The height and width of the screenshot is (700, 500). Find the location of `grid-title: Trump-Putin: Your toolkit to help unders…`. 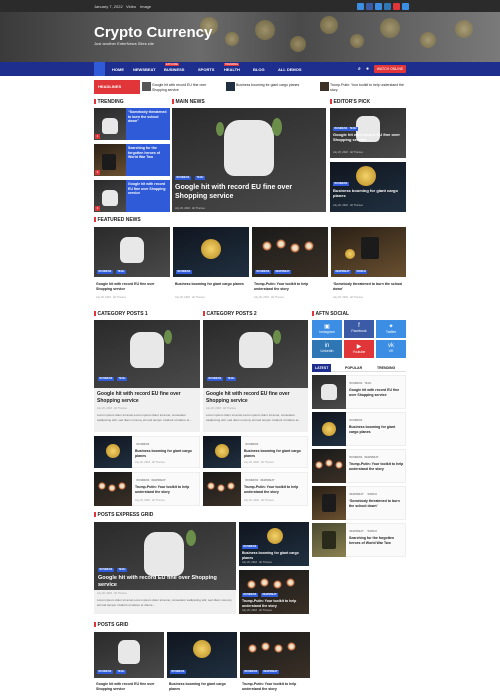

grid-title: Trump-Putin: Your toolkit to help unders… is located at coordinates (276, 686).